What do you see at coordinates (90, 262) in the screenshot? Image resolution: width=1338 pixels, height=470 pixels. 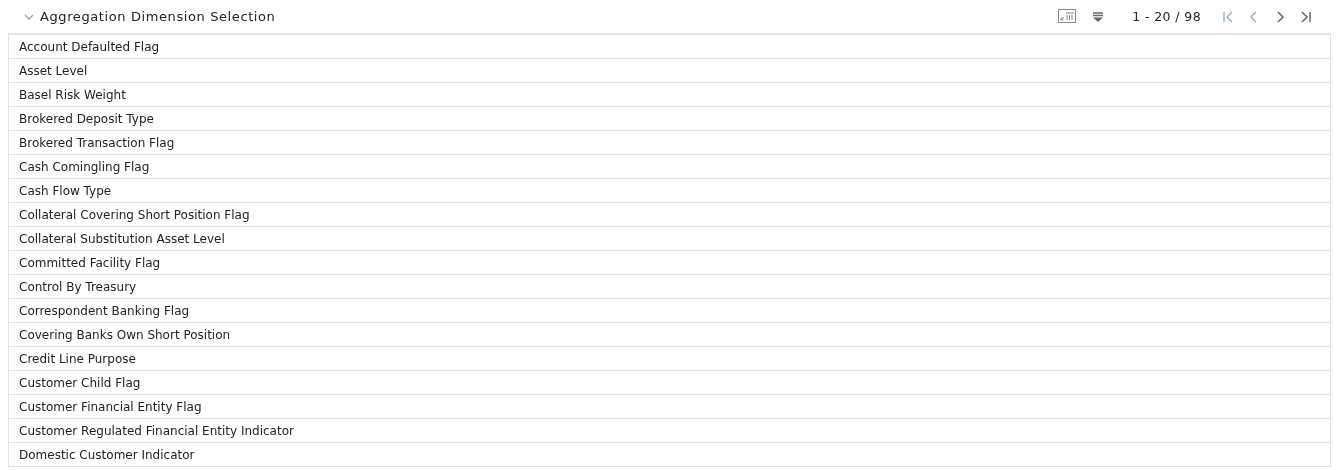 I see `table-cell: Committed Facility Flag` at bounding box center [90, 262].